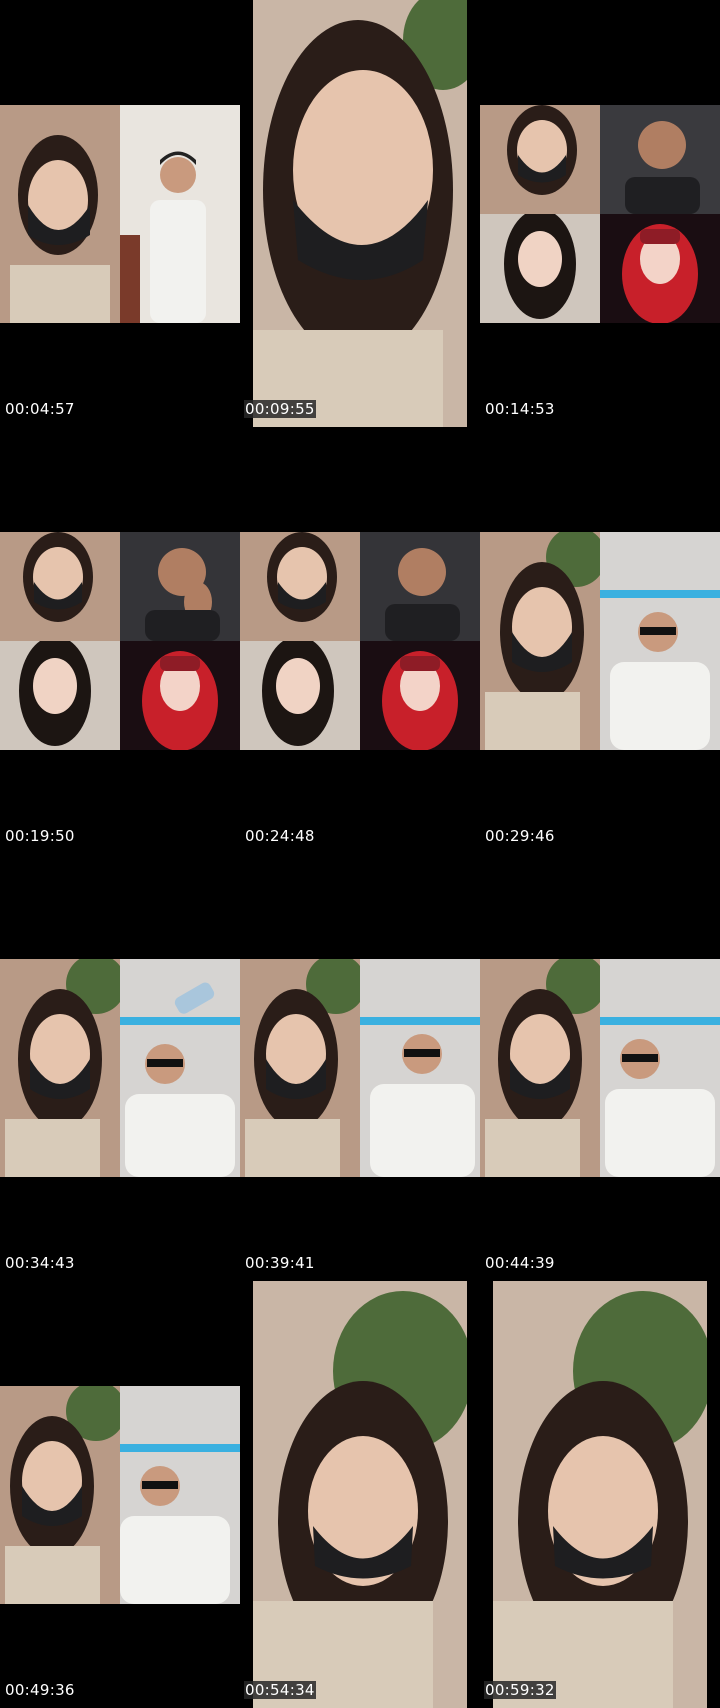 This screenshot has width=720, height=1708. I want to click on thumbnail-6: 00:29:46, so click(600, 640).